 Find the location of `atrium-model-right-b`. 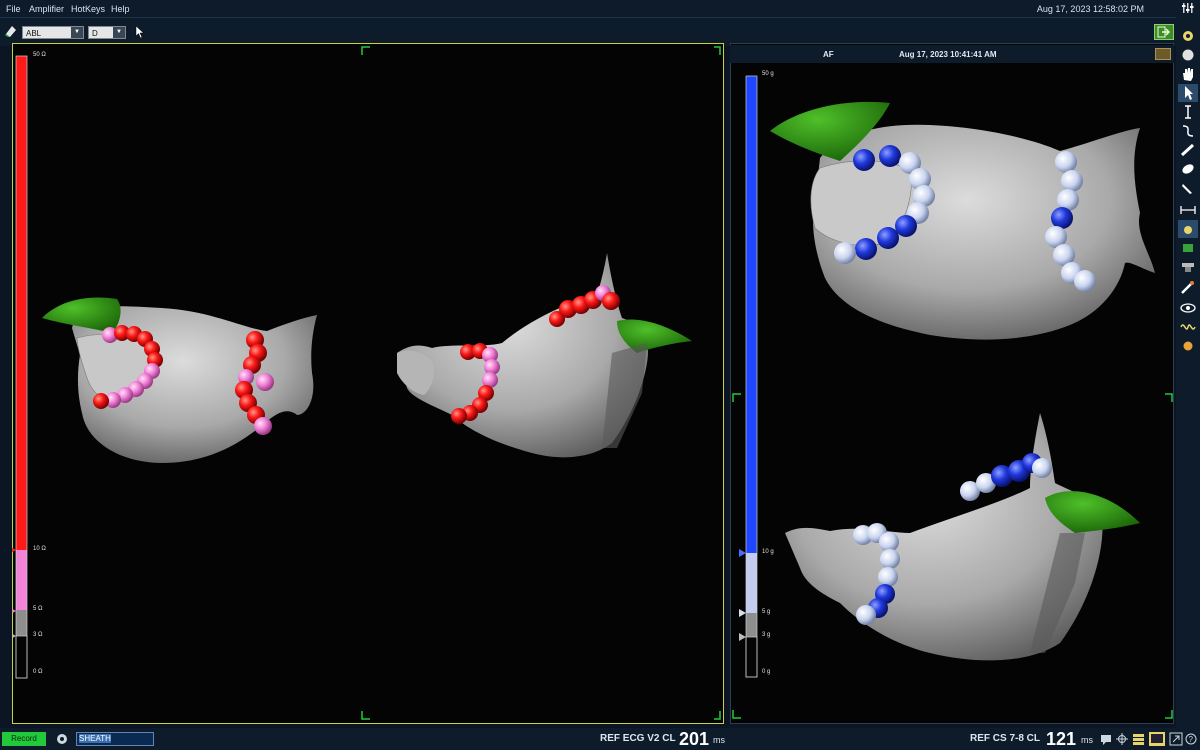

atrium-model-right-b is located at coordinates (962, 537).